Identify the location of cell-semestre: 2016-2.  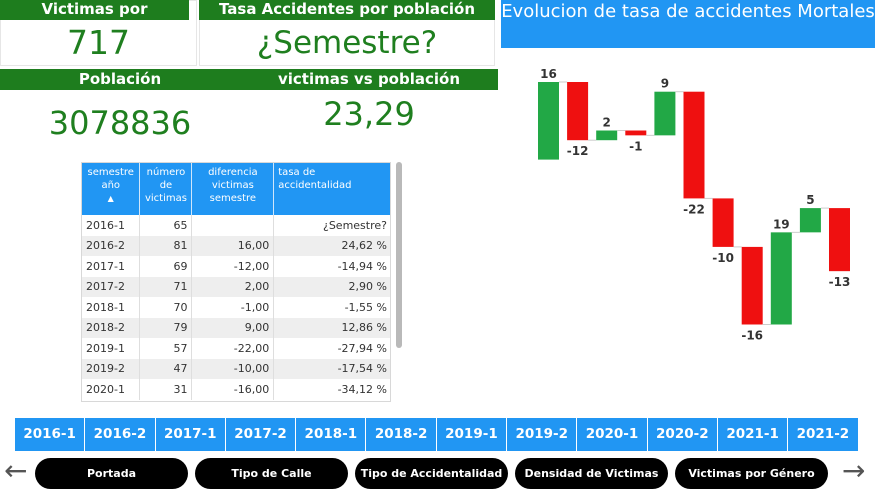
(111, 245).